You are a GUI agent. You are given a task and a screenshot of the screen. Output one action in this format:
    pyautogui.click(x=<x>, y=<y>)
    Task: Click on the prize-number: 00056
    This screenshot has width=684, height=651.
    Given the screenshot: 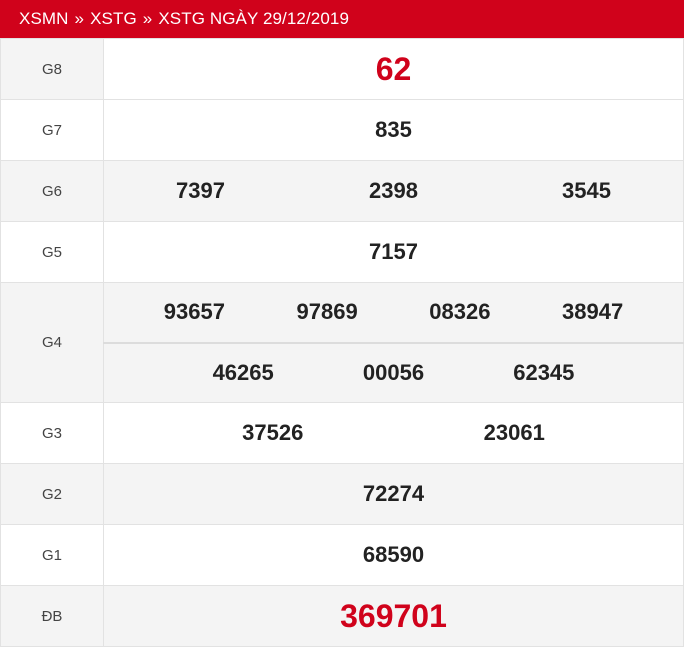 What is the action you would take?
    pyautogui.click(x=393, y=372)
    